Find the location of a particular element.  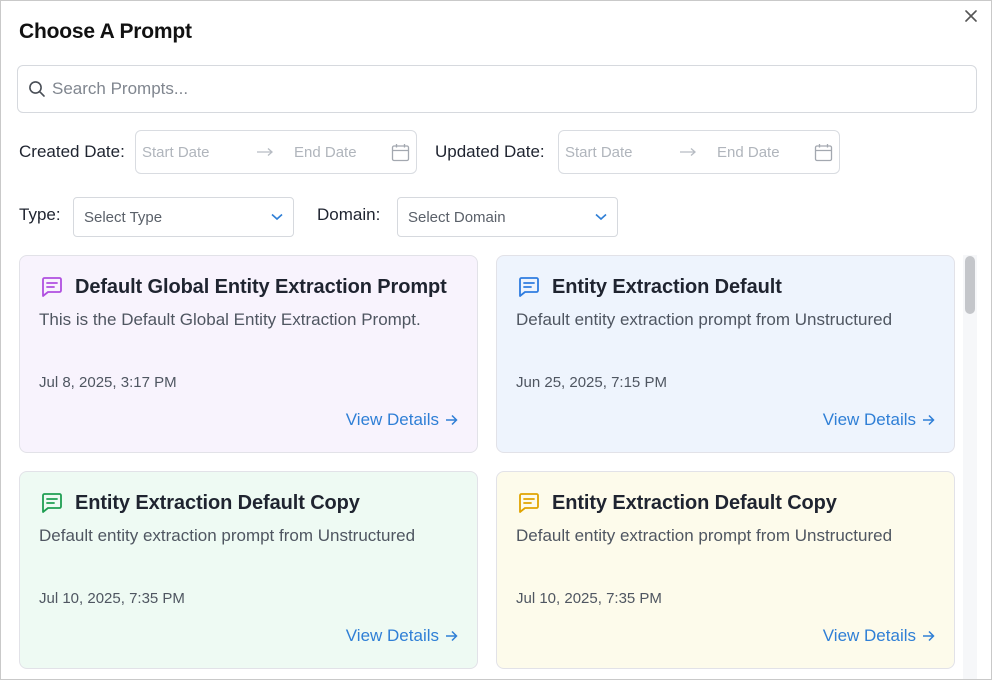

search-box is located at coordinates (497, 89).